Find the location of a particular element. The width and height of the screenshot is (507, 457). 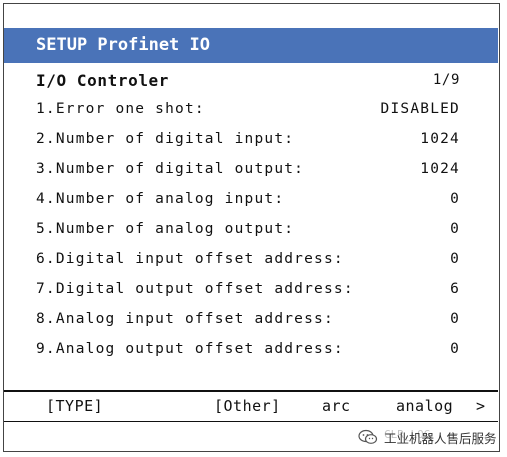

watermark-text: 工业机器人售后服务 is located at coordinates (440, 438).